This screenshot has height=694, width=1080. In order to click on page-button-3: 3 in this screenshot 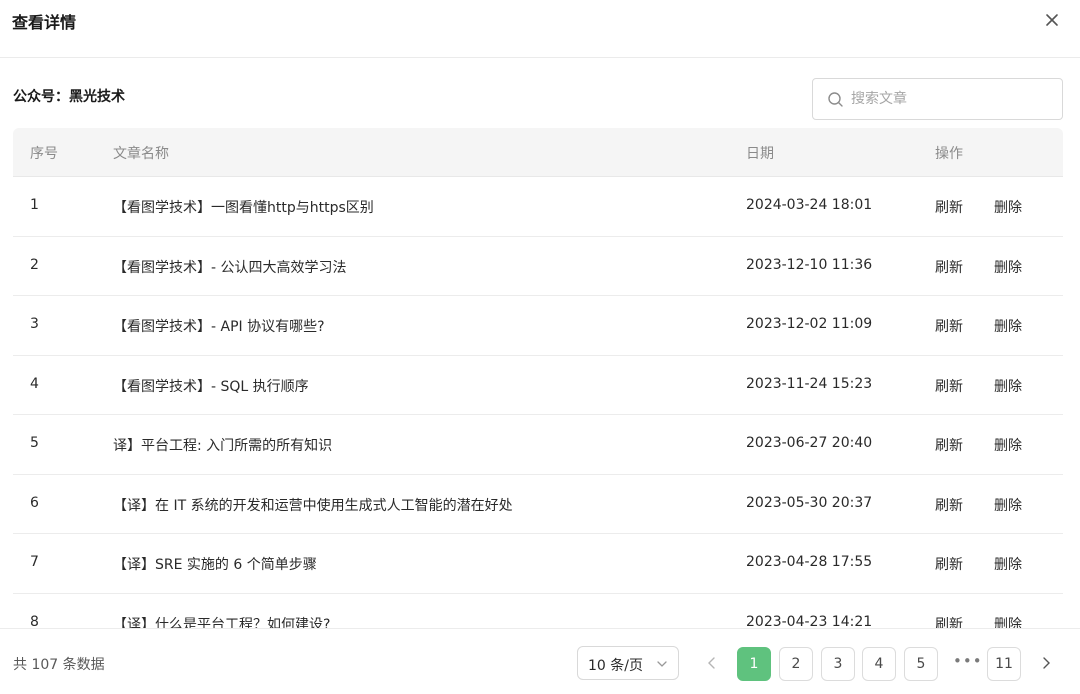, I will do `click(838, 664)`.